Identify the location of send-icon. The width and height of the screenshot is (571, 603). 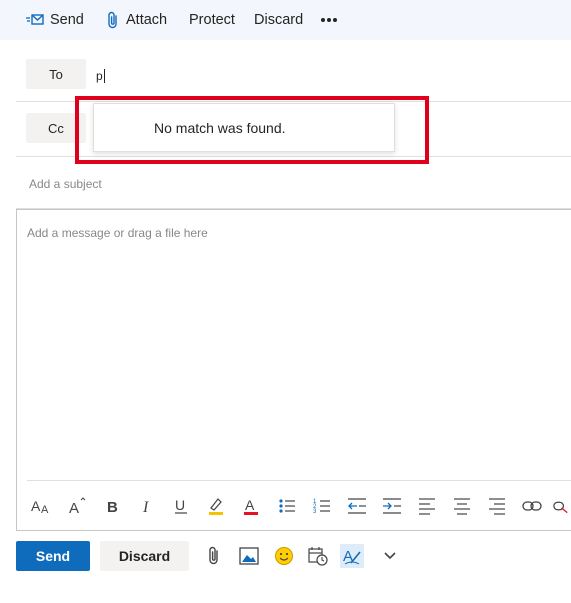
(35, 20).